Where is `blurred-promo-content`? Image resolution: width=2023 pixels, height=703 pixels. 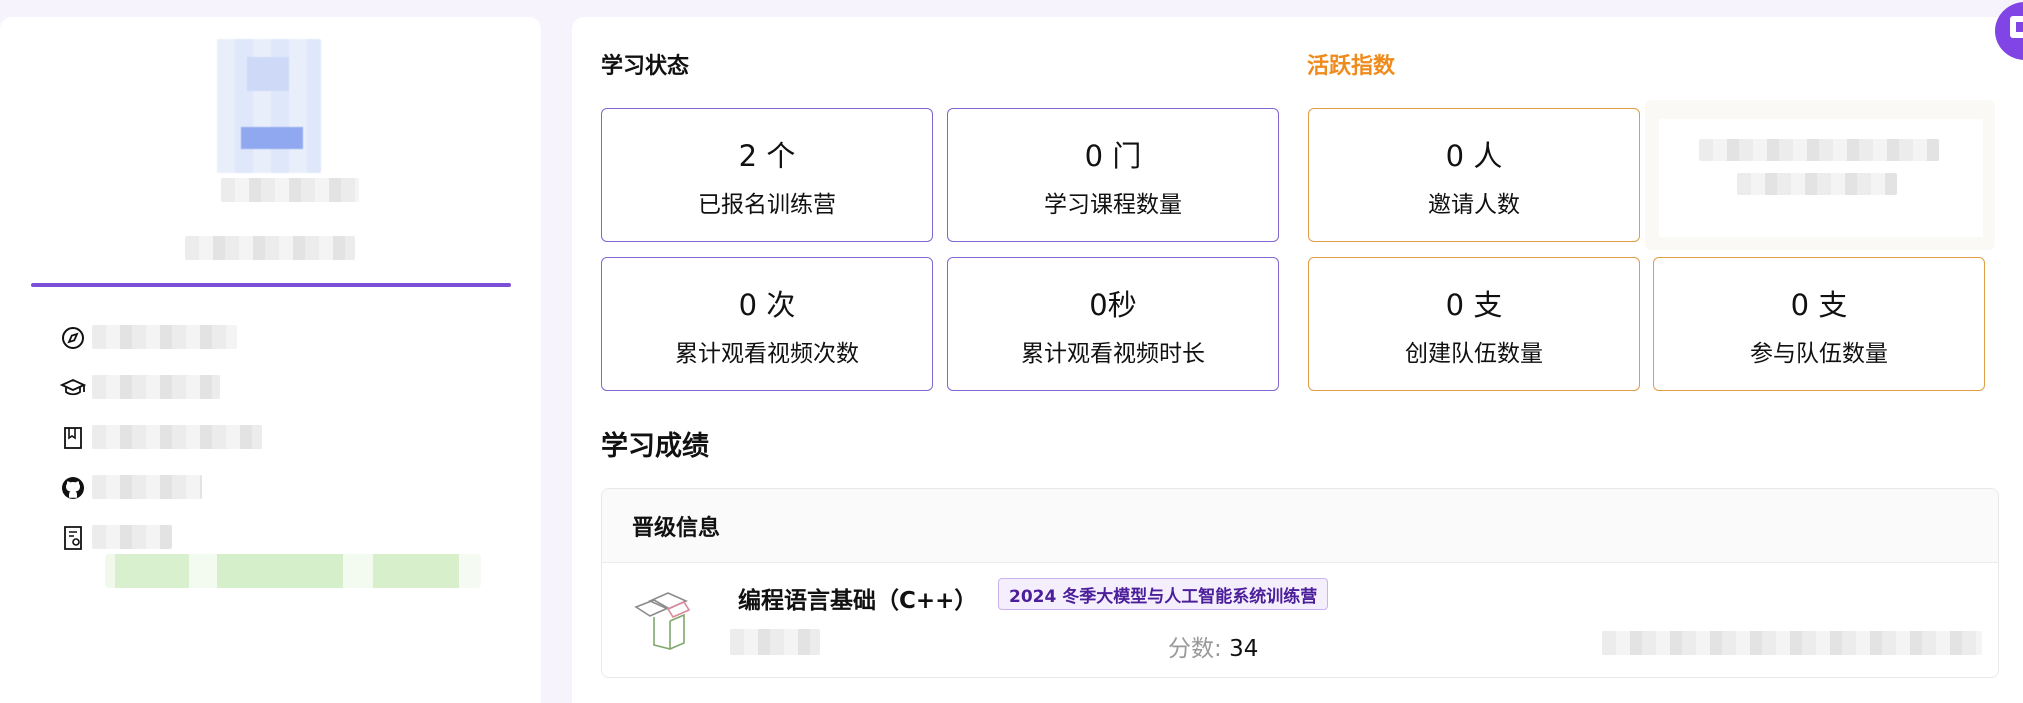
blurred-promo-content is located at coordinates (1821, 178).